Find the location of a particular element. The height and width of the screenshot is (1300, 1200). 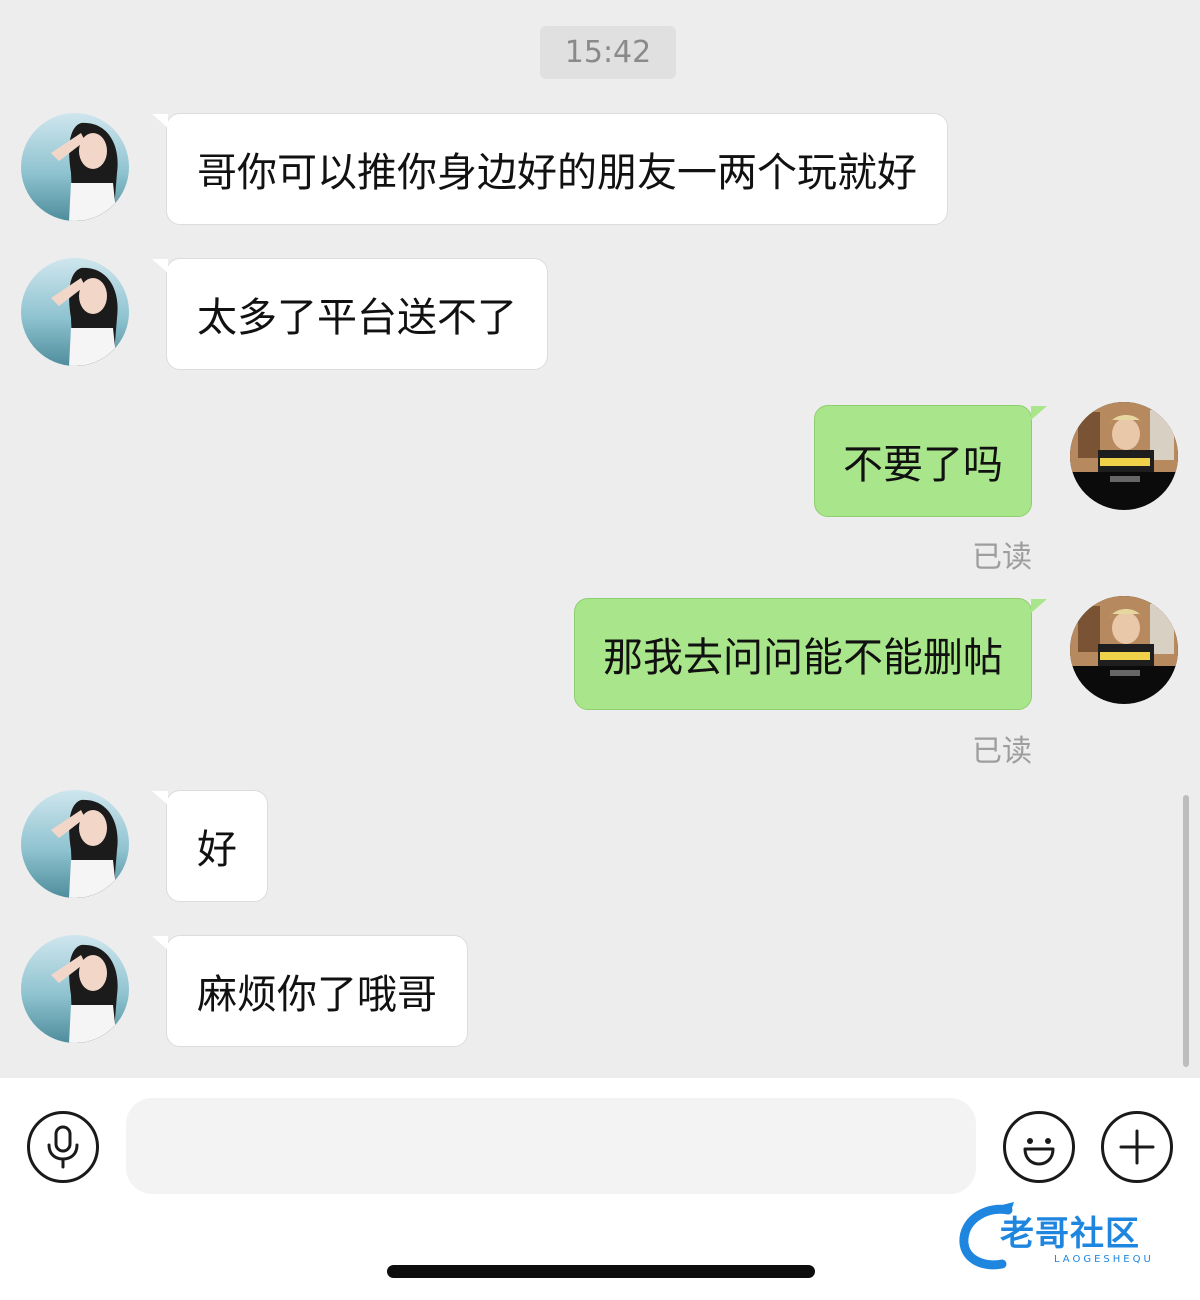

emoji-button is located at coordinates (1039, 1147).